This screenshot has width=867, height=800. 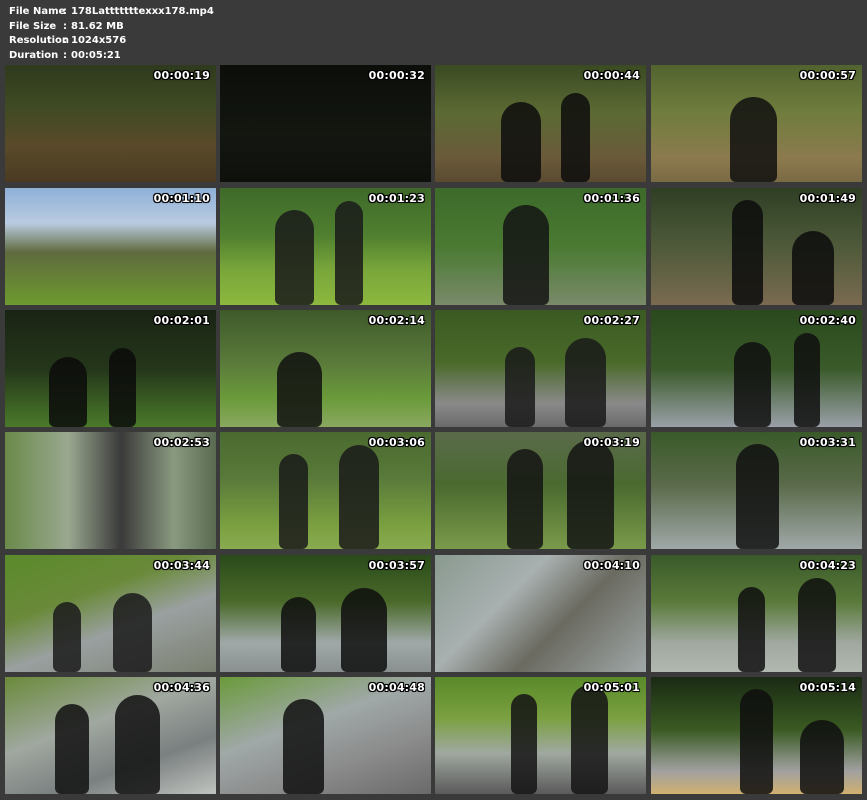 I want to click on video-thumbnail: 00:02:53, so click(x=110, y=490).